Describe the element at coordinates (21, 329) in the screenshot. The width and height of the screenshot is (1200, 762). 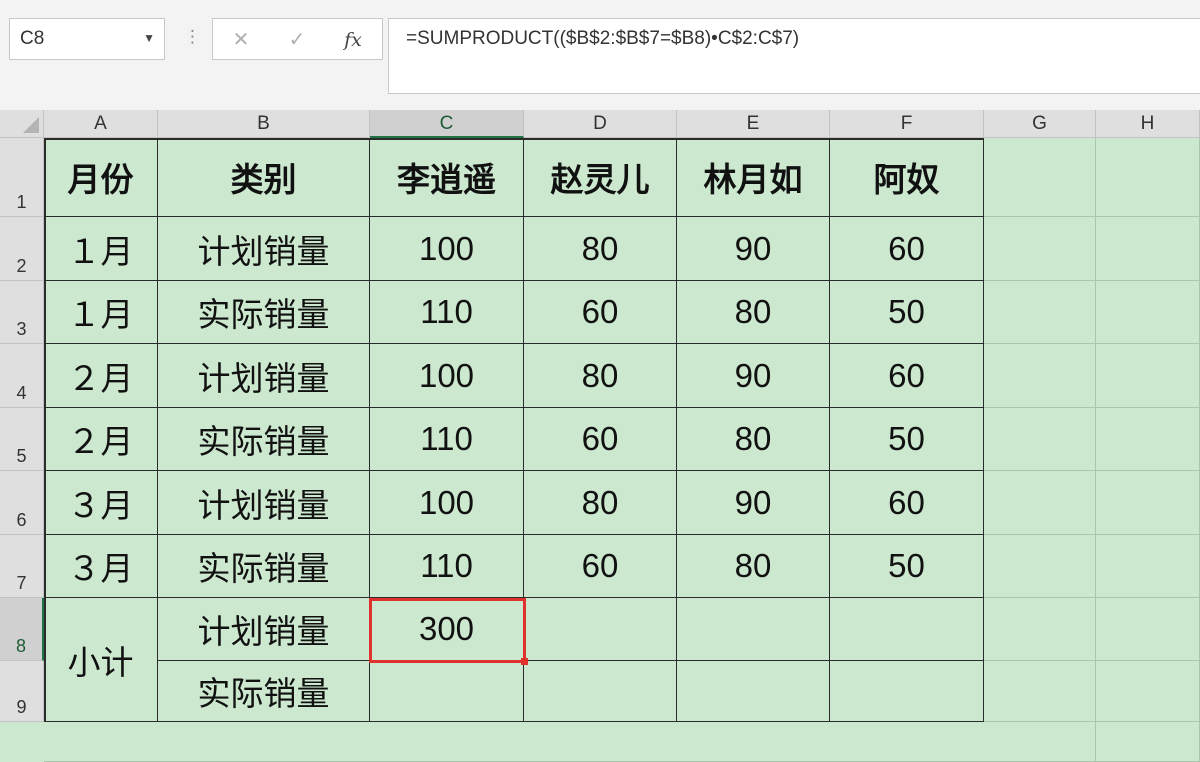
I see `row-number: 3` at that location.